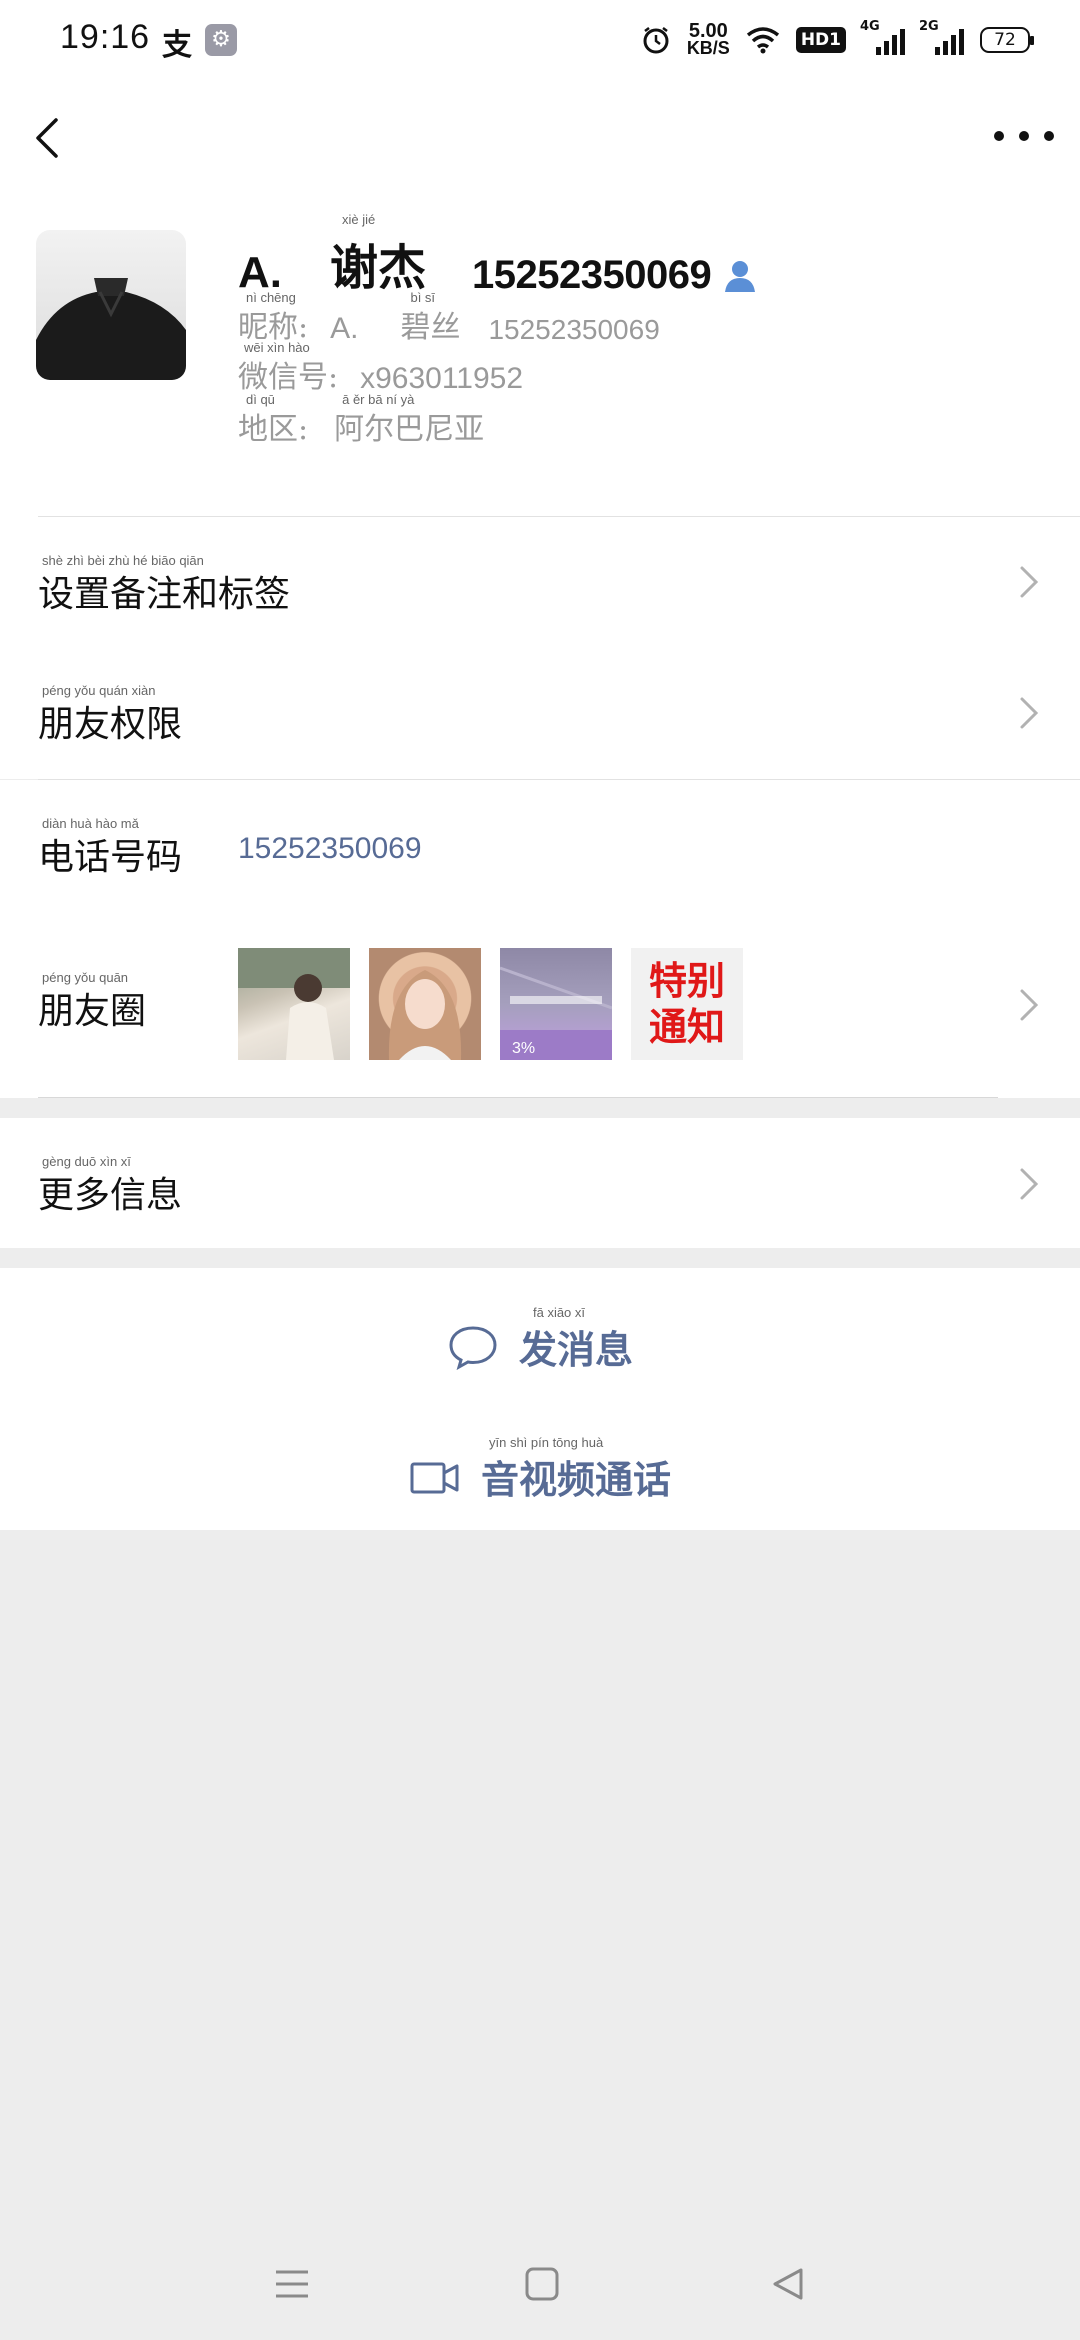 This screenshot has width=1080, height=2340. Describe the element at coordinates (540, 846) in the screenshot. I see `phone-number-row: diàn huà hào mǎ 电话号码 15252350069` at that location.